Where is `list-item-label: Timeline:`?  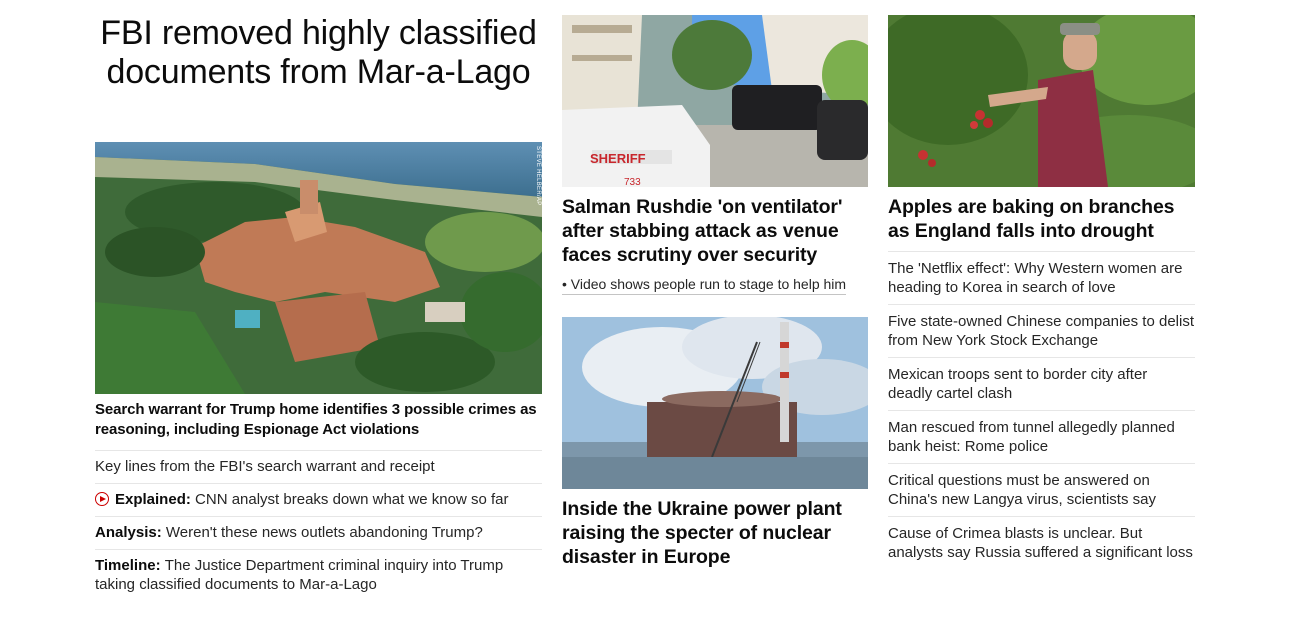
list-item-label: Timeline: is located at coordinates (128, 565).